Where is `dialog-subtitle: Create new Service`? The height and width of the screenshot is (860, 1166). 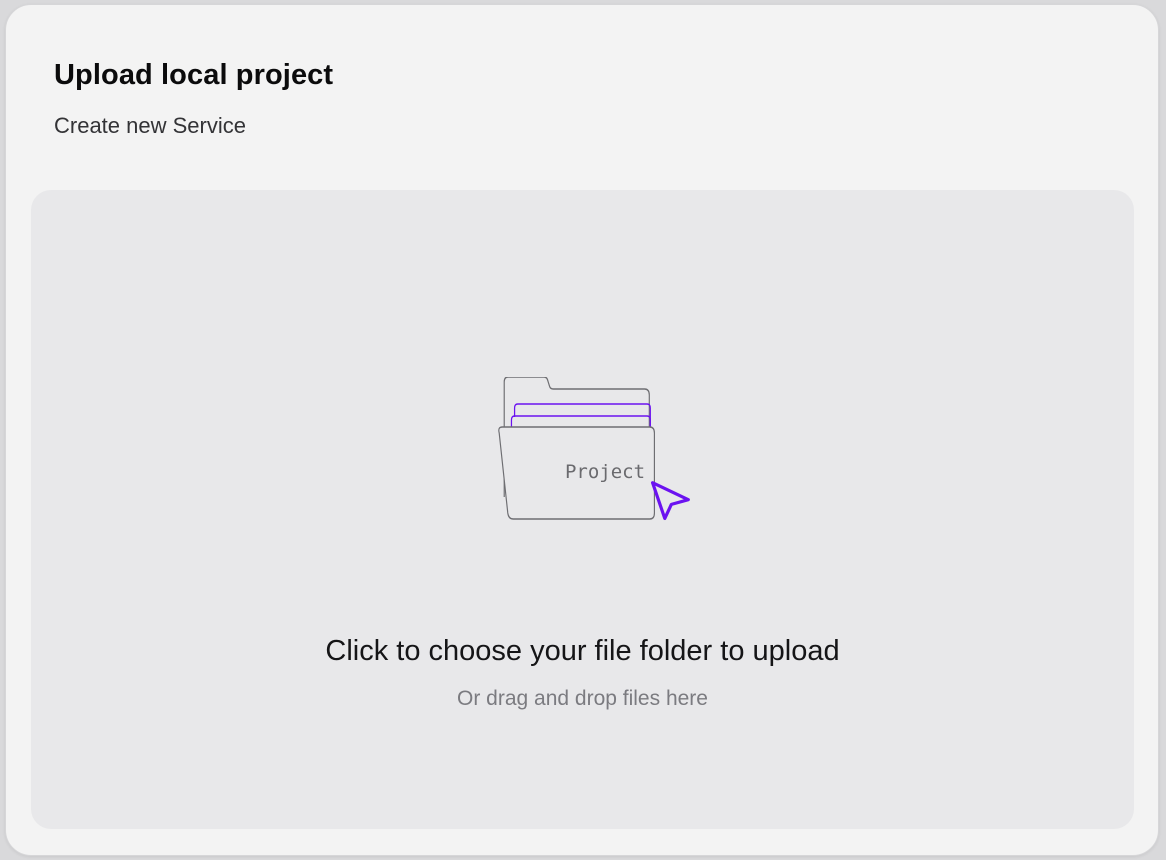
dialog-subtitle: Create new Service is located at coordinates (150, 125).